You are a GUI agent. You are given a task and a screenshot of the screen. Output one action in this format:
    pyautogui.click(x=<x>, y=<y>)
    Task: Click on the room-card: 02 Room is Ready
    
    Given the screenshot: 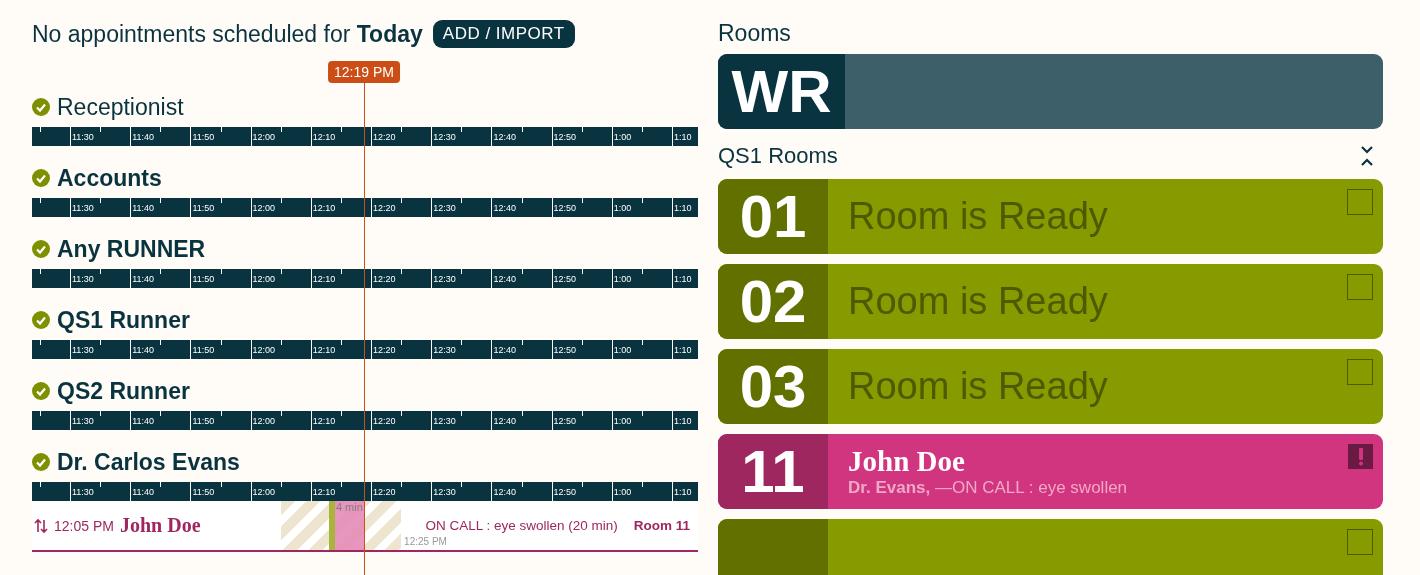 What is the action you would take?
    pyautogui.click(x=1050, y=301)
    